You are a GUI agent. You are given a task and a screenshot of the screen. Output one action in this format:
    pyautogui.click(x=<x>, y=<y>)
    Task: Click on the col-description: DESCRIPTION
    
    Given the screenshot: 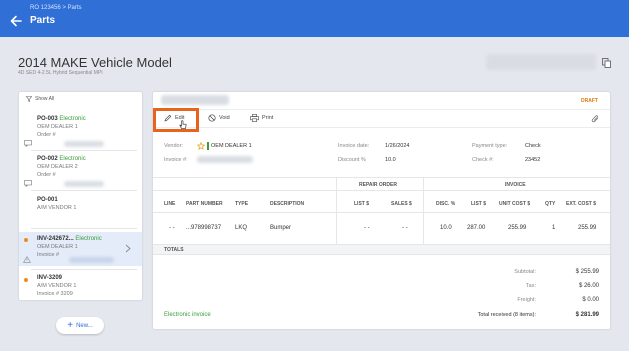 What is the action you would take?
    pyautogui.click(x=287, y=204)
    